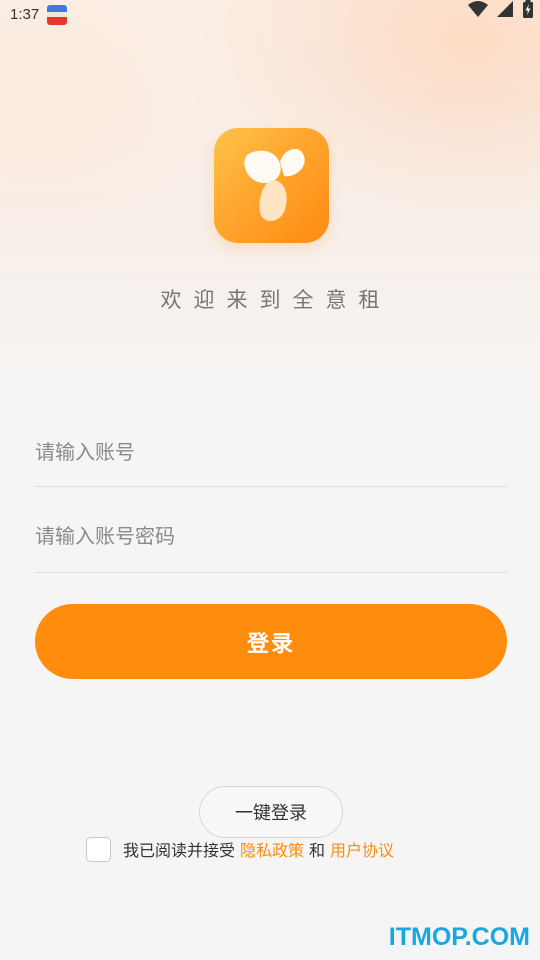  Describe the element at coordinates (57, 15) in the screenshot. I see `app-notification-icon` at that location.